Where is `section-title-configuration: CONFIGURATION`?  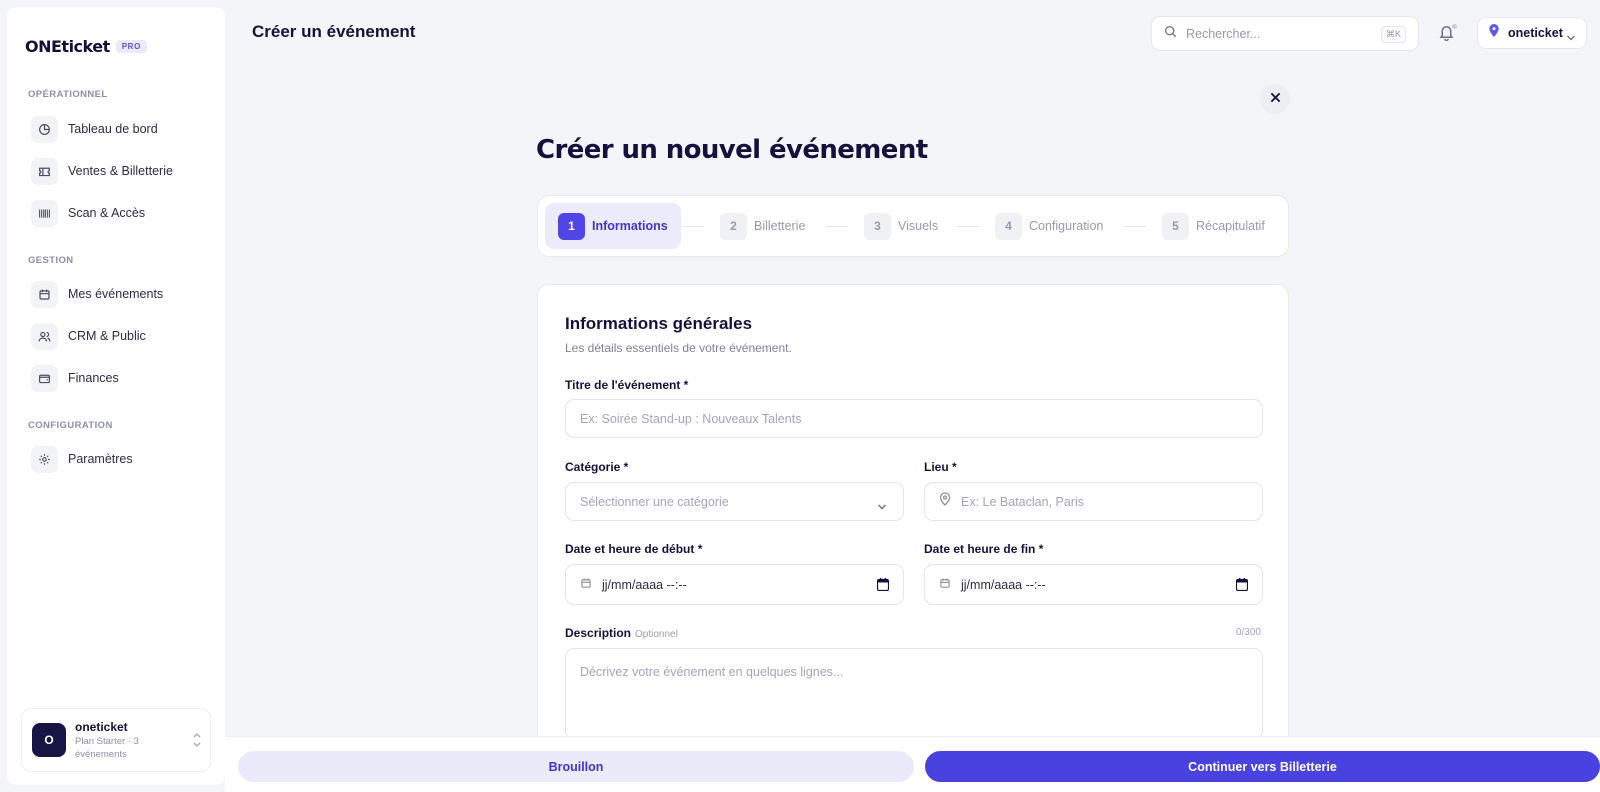 section-title-configuration: CONFIGURATION is located at coordinates (70, 425).